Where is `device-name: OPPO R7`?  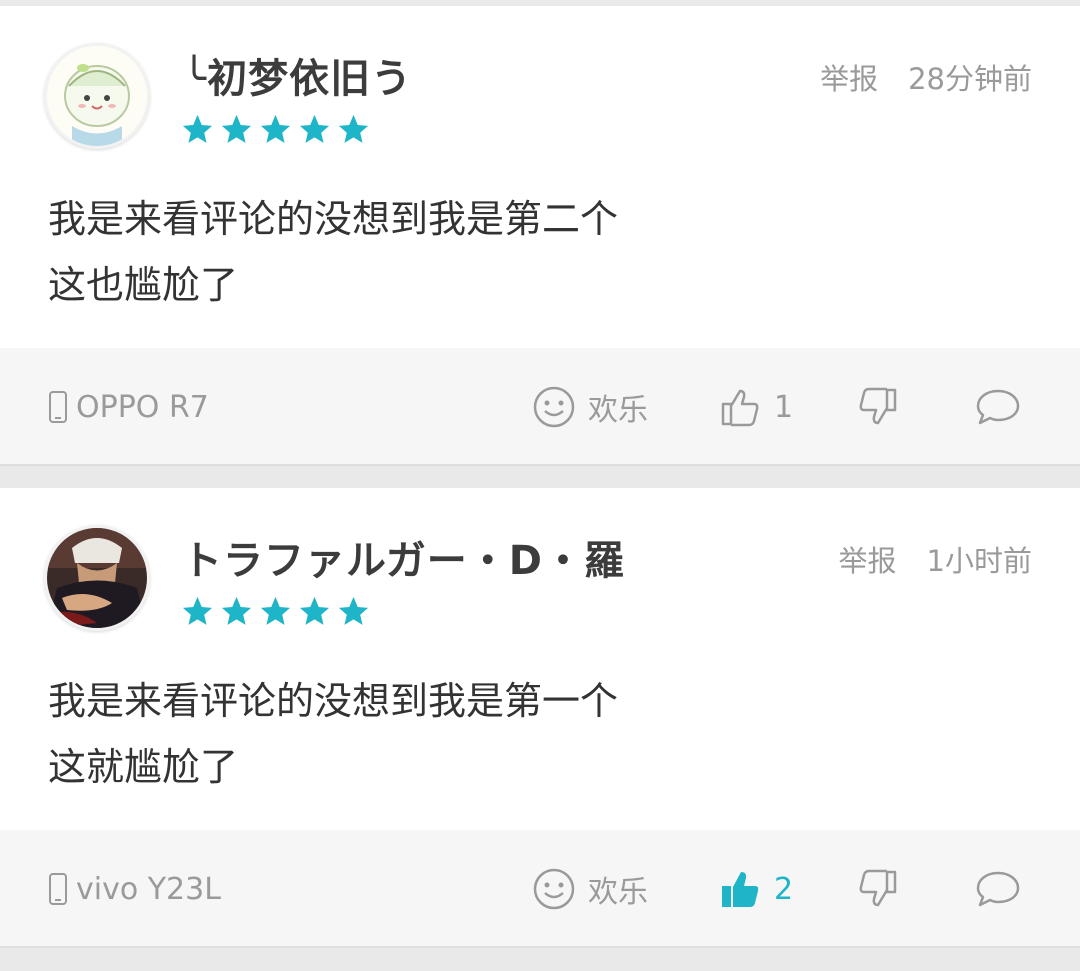 device-name: OPPO R7 is located at coordinates (142, 407).